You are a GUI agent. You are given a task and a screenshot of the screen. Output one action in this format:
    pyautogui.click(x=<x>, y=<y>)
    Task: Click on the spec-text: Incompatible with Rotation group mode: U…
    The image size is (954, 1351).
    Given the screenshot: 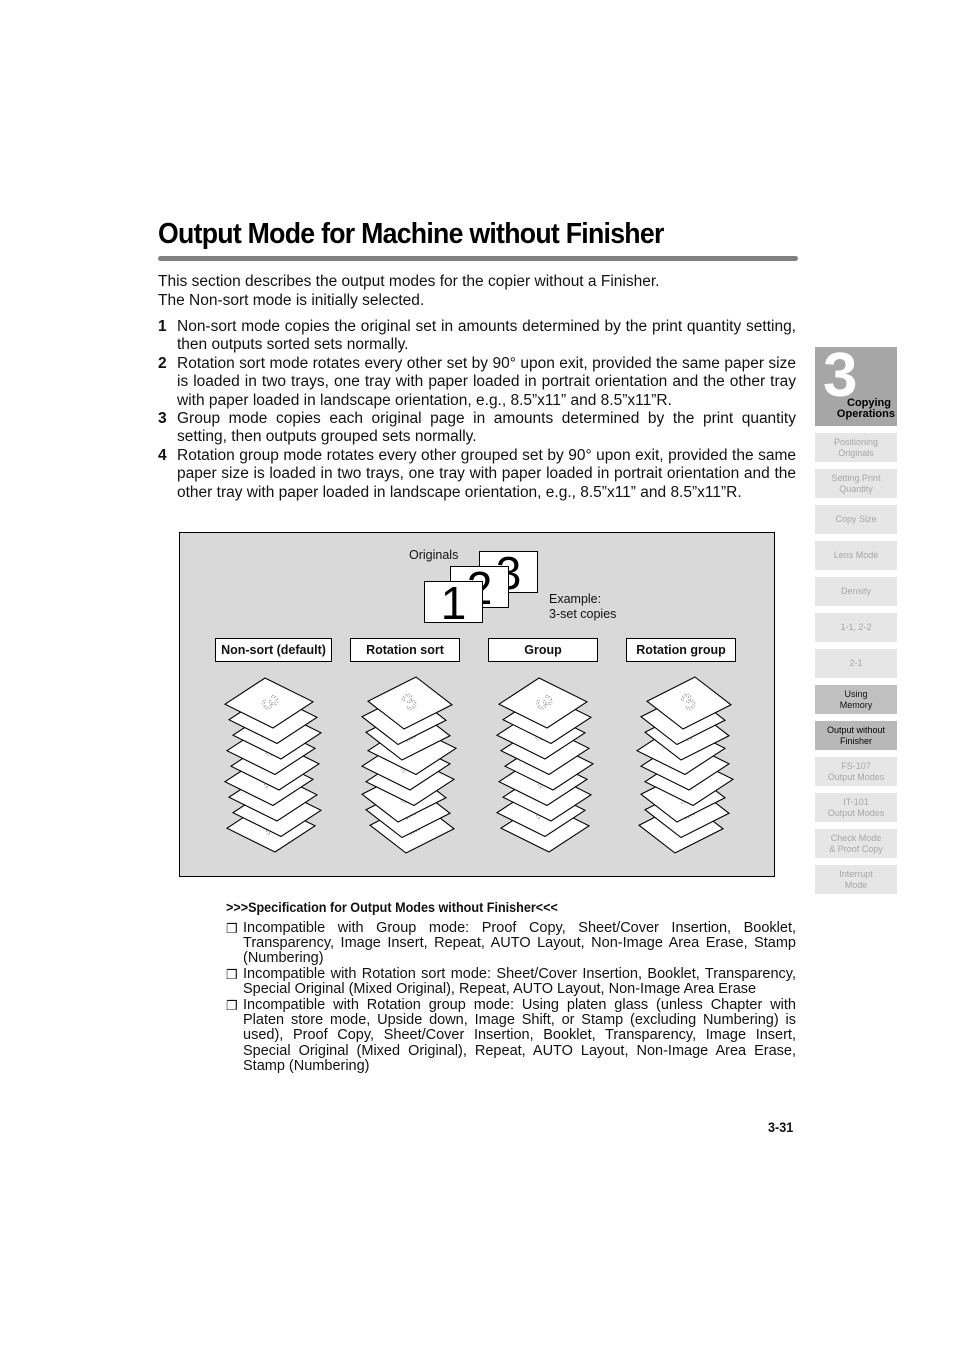 What is the action you would take?
    pyautogui.click(x=519, y=1035)
    